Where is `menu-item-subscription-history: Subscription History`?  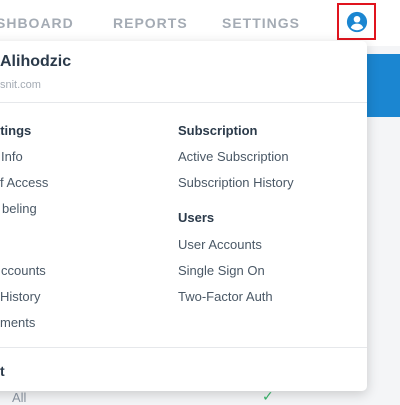 menu-item-subscription-history: Subscription History is located at coordinates (236, 182).